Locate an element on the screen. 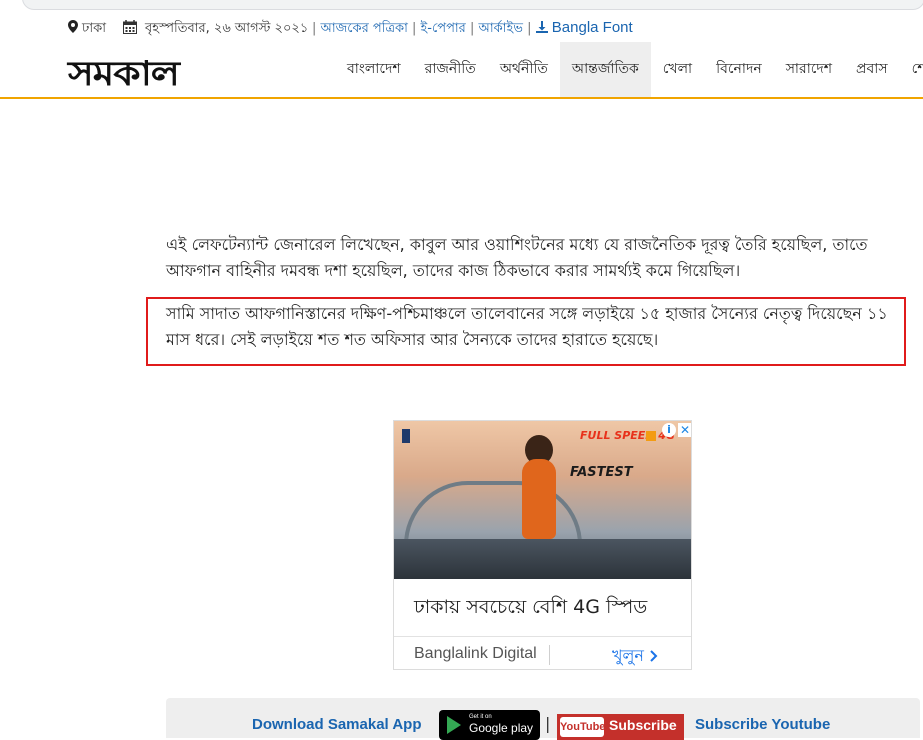 The width and height of the screenshot is (923, 740). youtube-subscribe-button: YouTube Subscribe is located at coordinates (620, 727).